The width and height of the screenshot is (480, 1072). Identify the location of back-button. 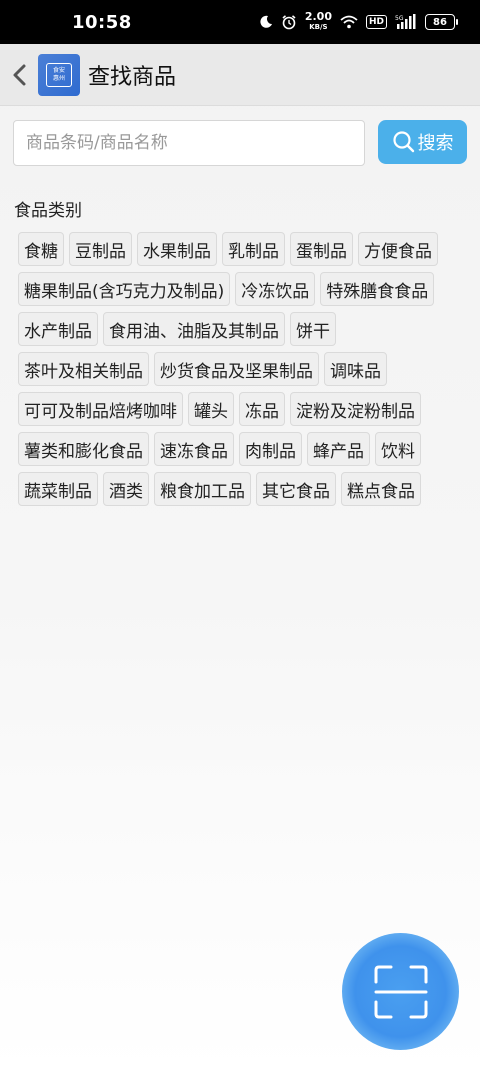
(19, 75).